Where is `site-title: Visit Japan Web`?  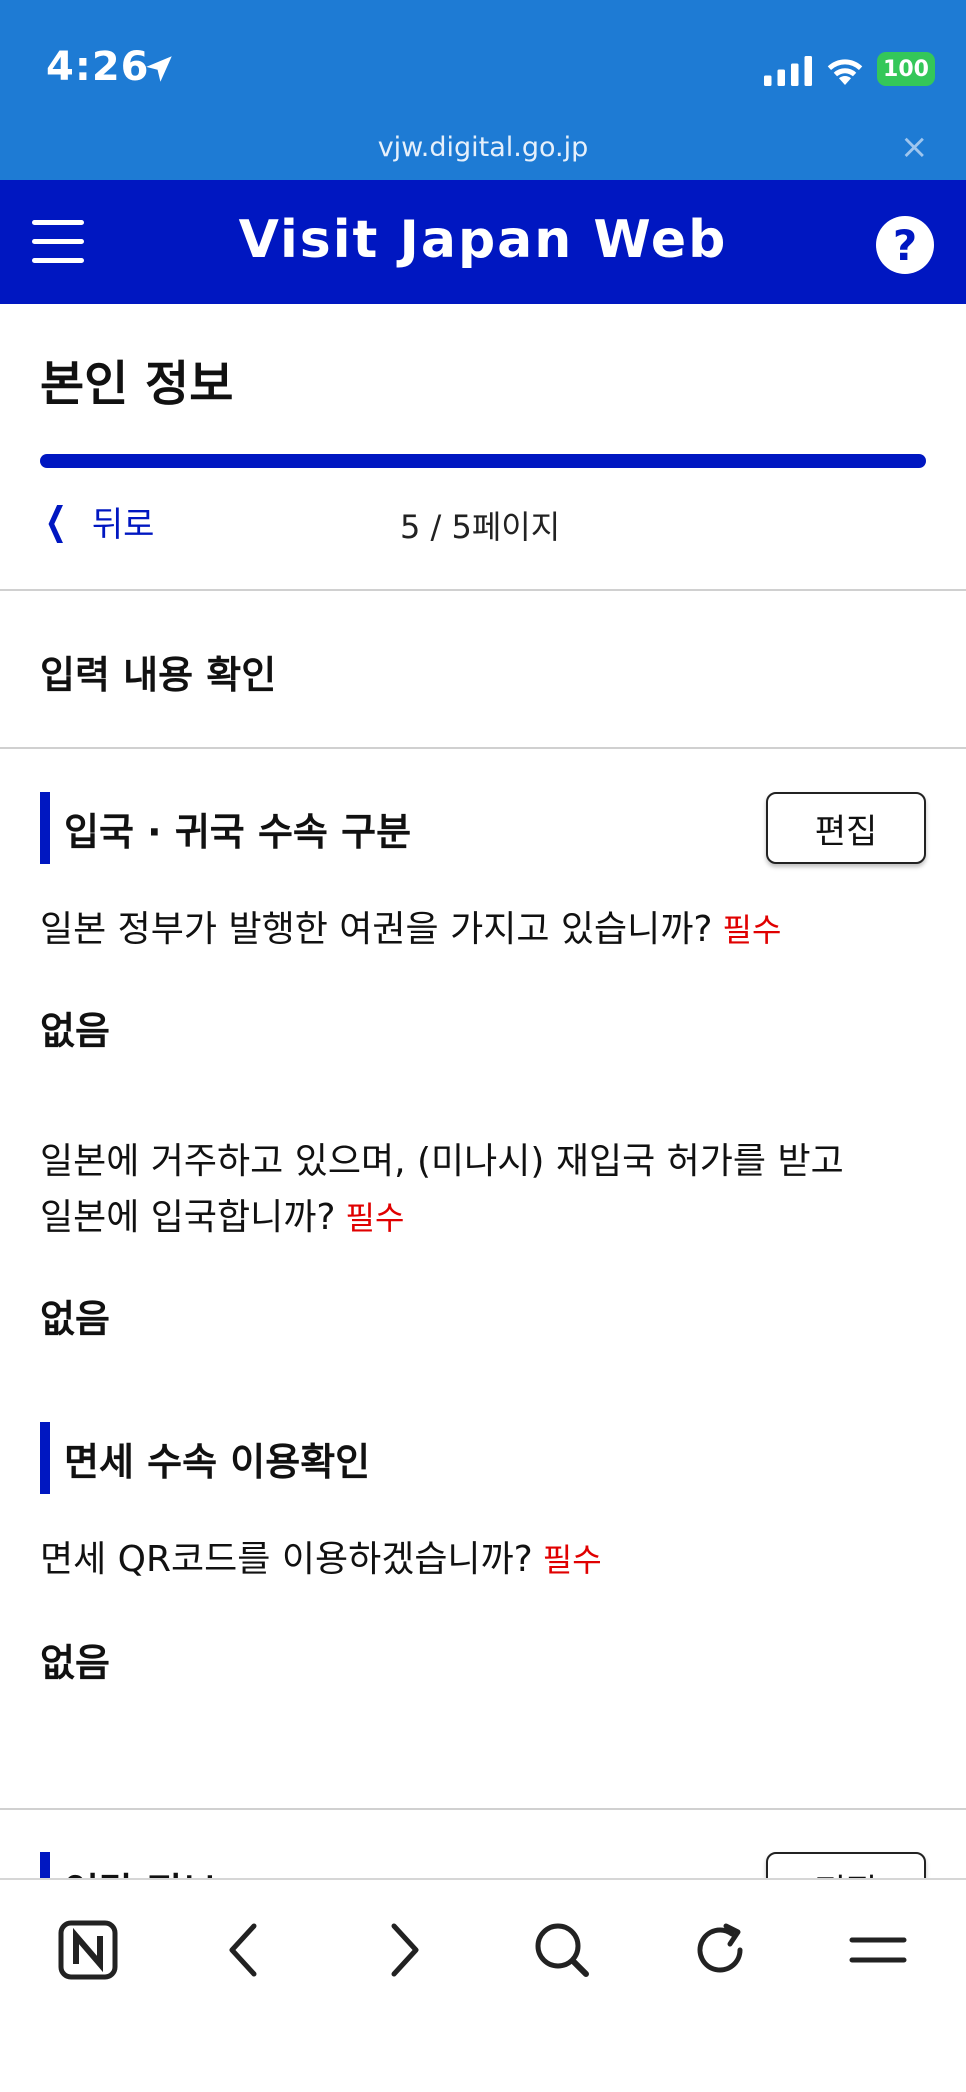
site-title: Visit Japan Web is located at coordinates (483, 240).